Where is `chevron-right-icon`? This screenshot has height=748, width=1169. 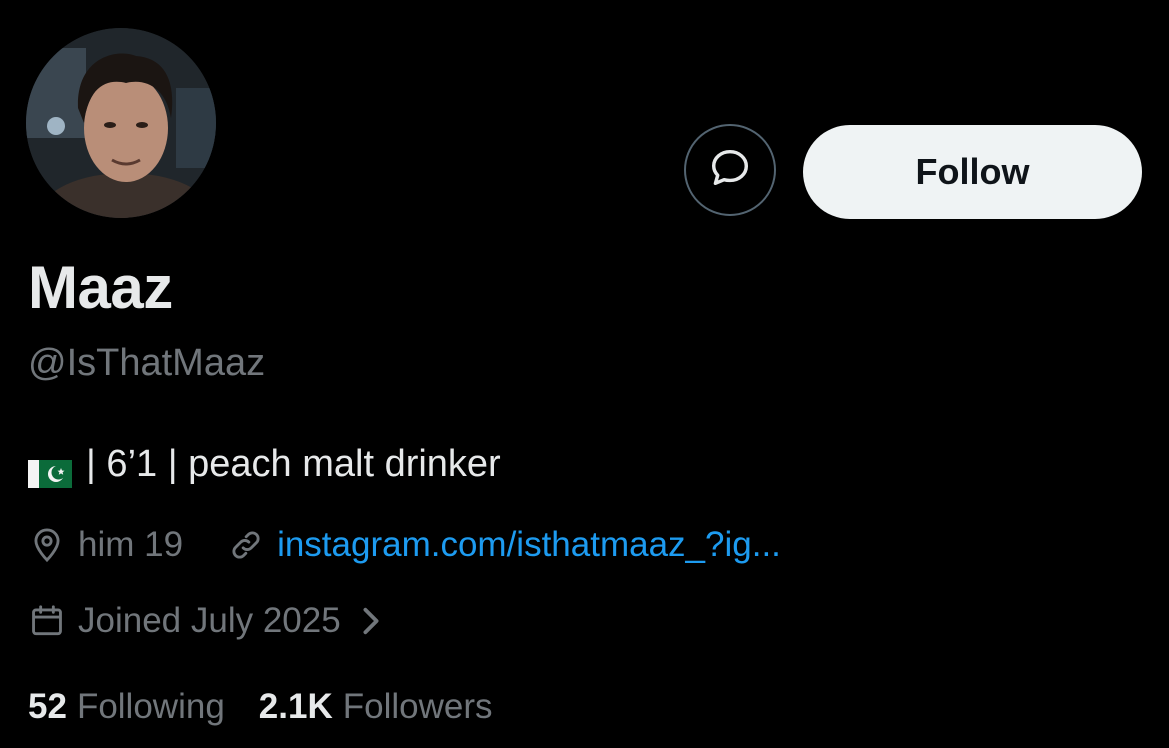
chevron-right-icon is located at coordinates (371, 621).